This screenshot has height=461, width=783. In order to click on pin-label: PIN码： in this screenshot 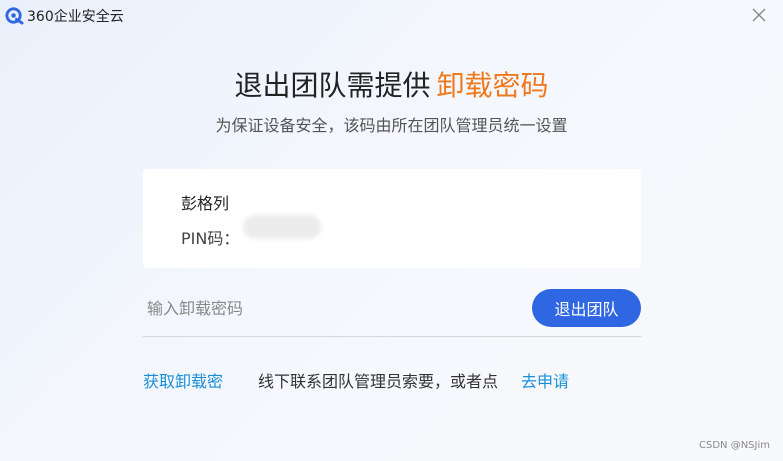, I will do `click(210, 238)`.